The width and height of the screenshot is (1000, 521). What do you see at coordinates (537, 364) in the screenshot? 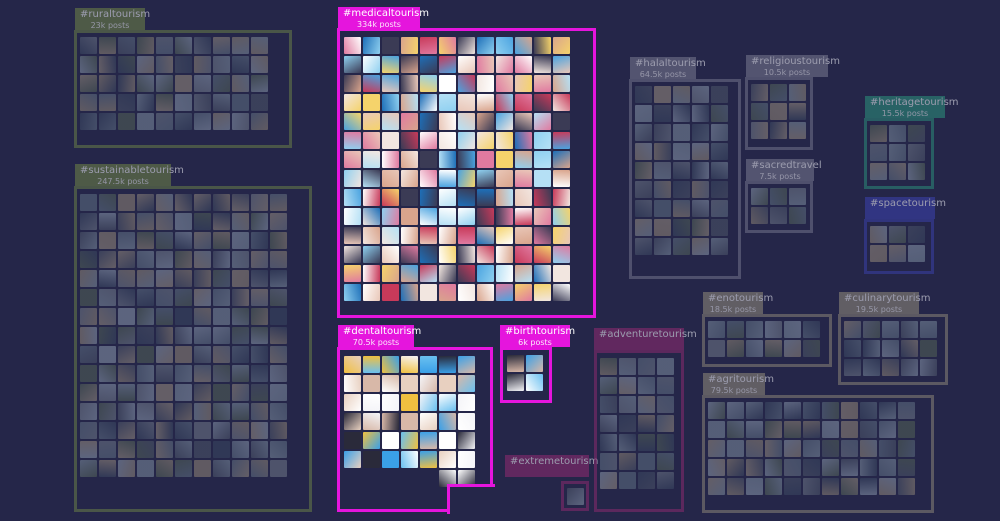
I see `cluster-birthtourism: #birthtourism 6k posts` at bounding box center [537, 364].